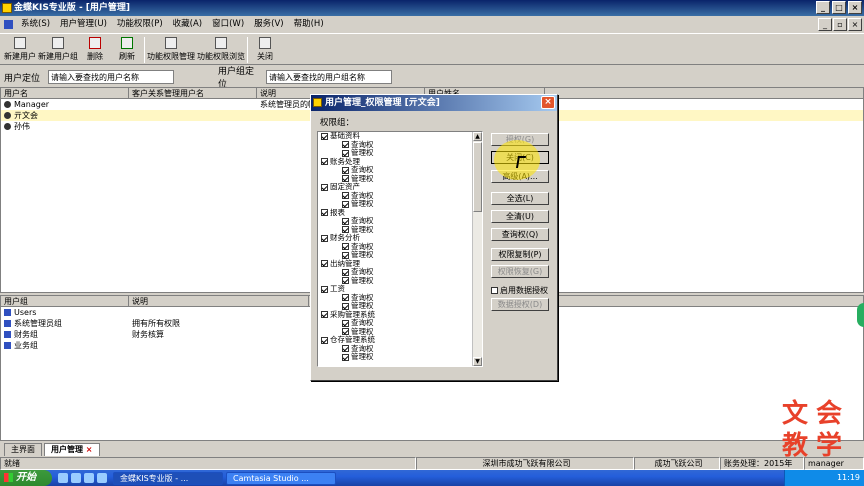  Describe the element at coordinates (855, 24) in the screenshot. I see `mdi-close-button: ×` at that location.